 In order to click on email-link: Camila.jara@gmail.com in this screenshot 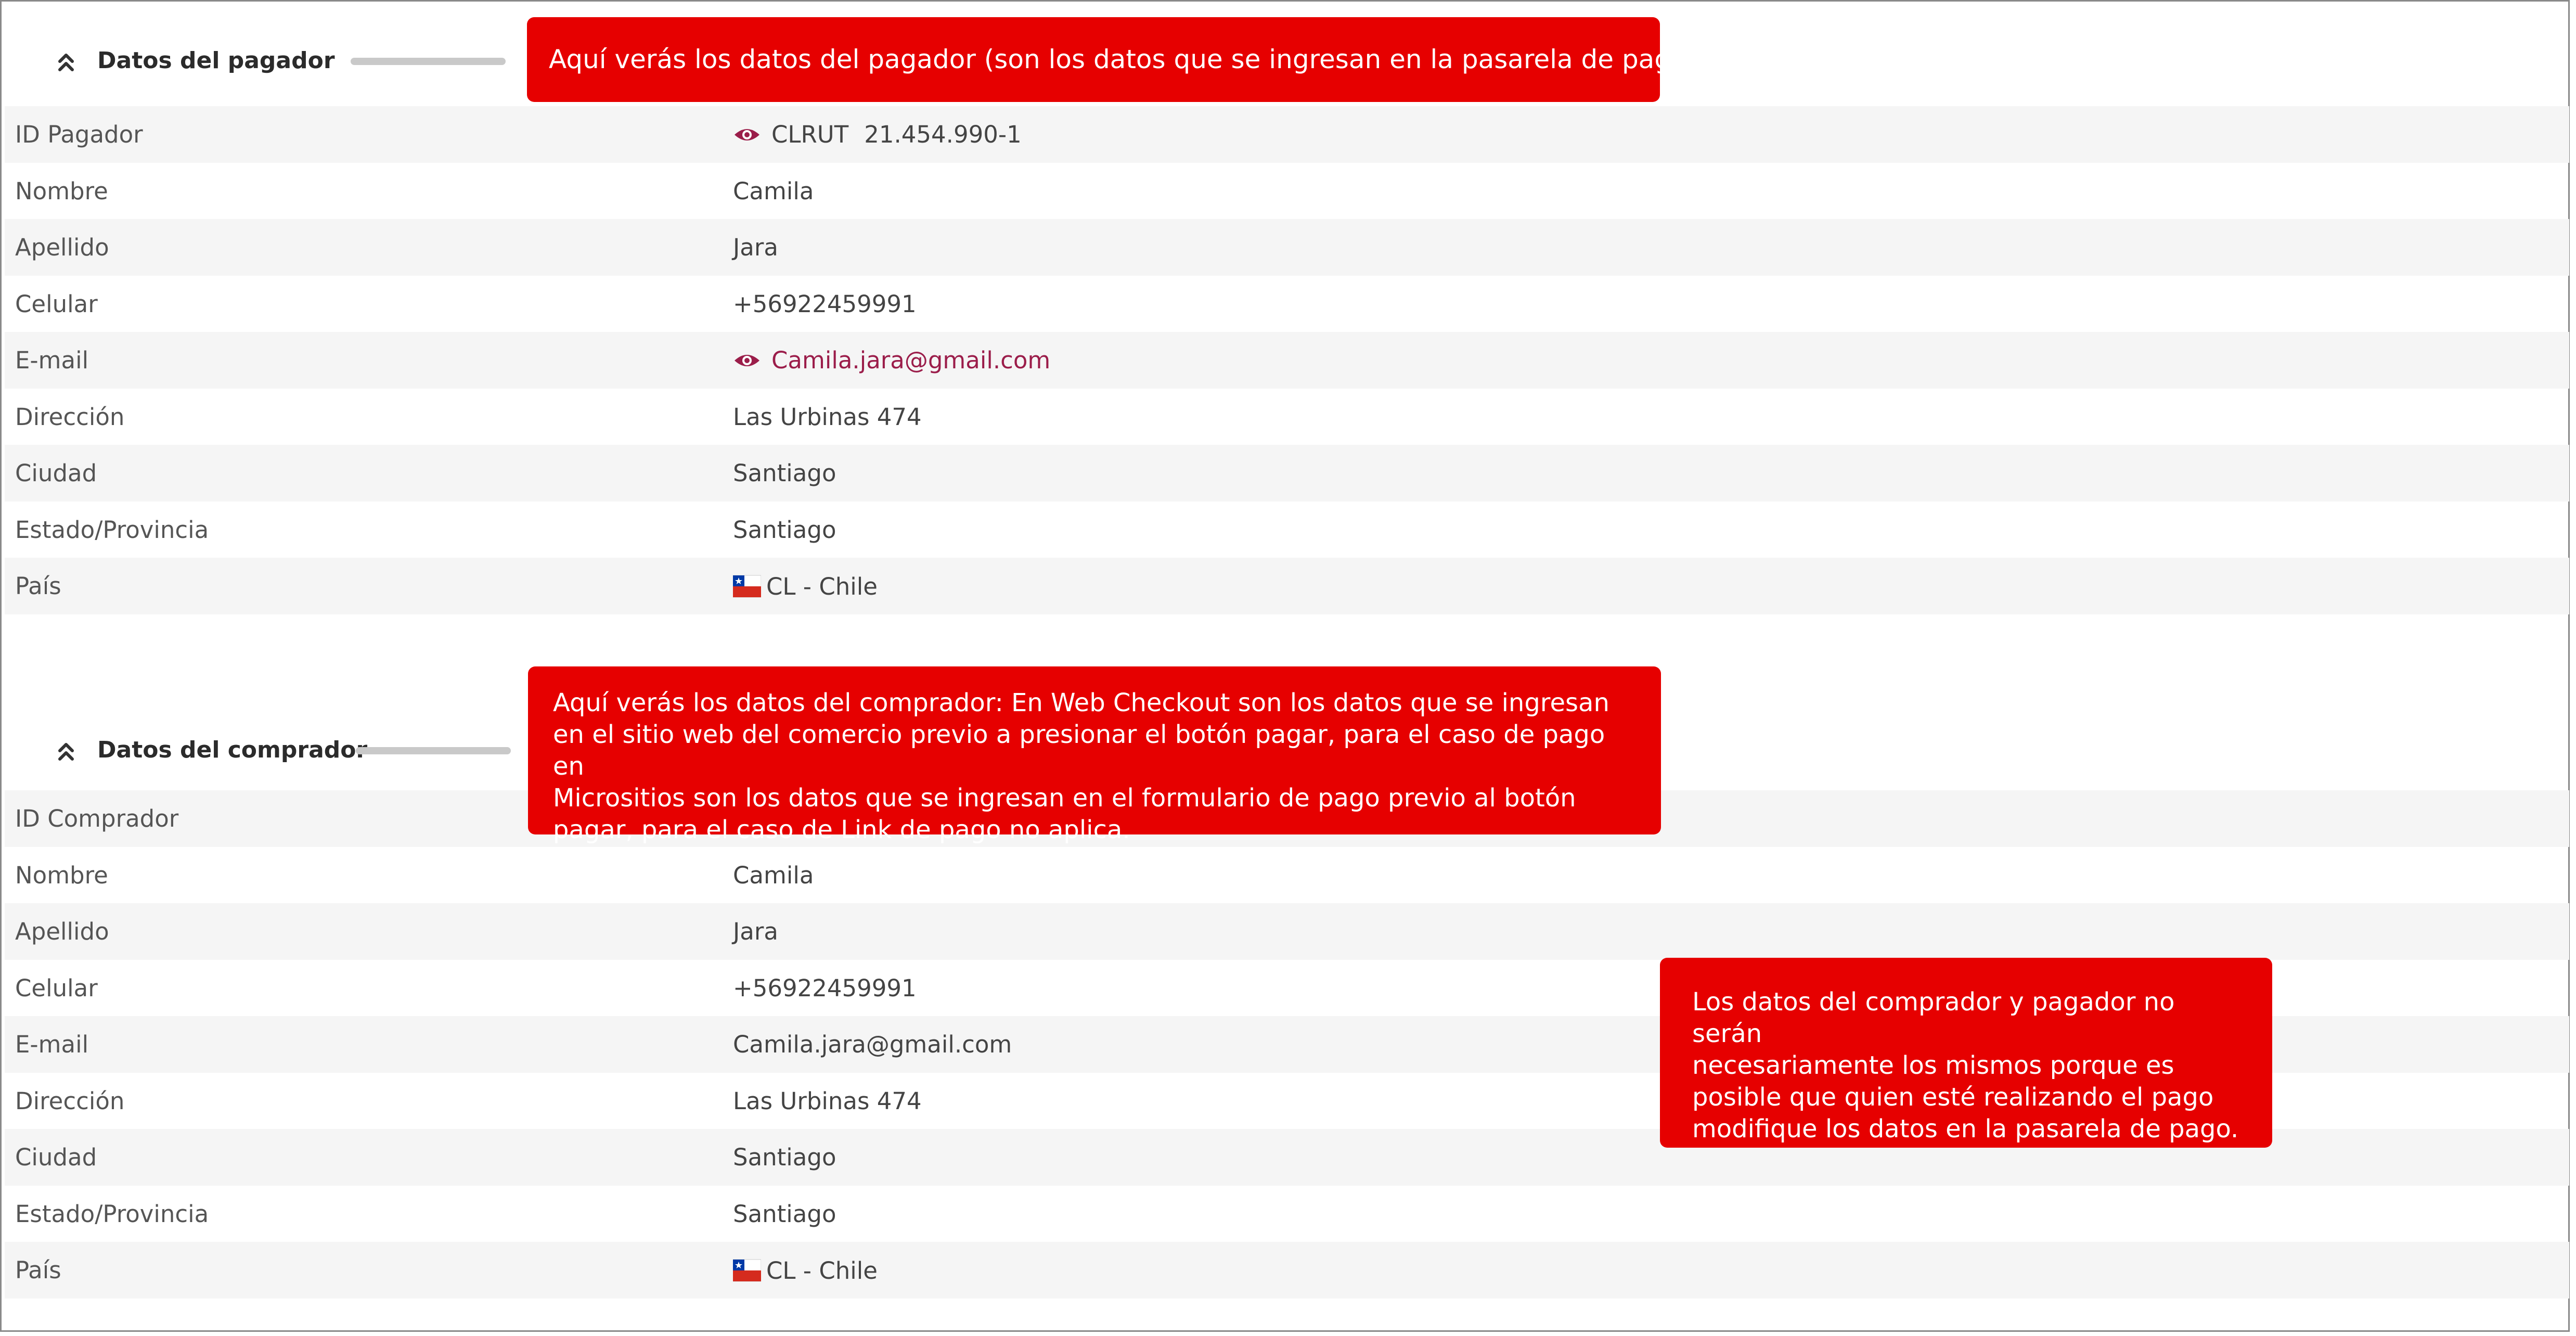, I will do `click(910, 360)`.